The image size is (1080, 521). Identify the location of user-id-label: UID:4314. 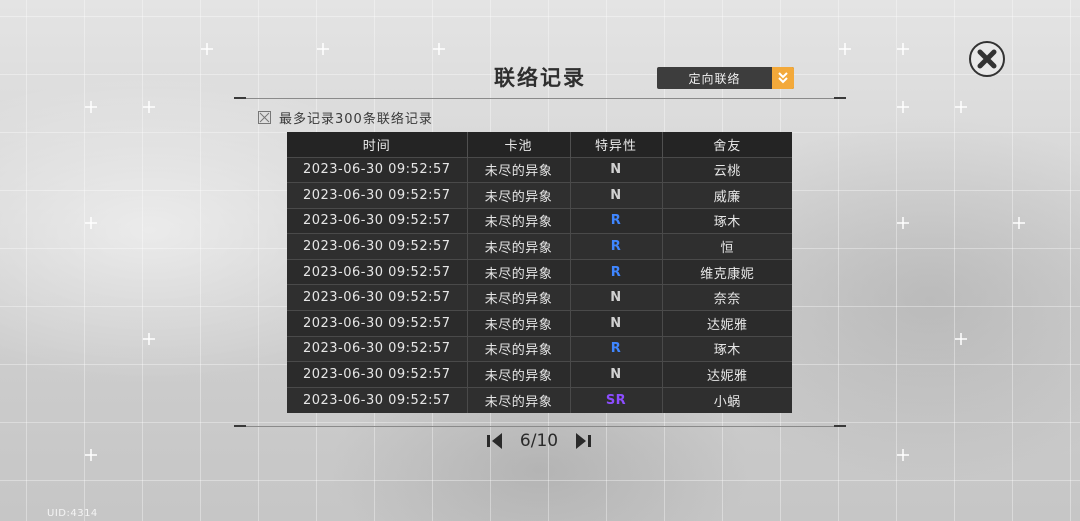
(72, 513).